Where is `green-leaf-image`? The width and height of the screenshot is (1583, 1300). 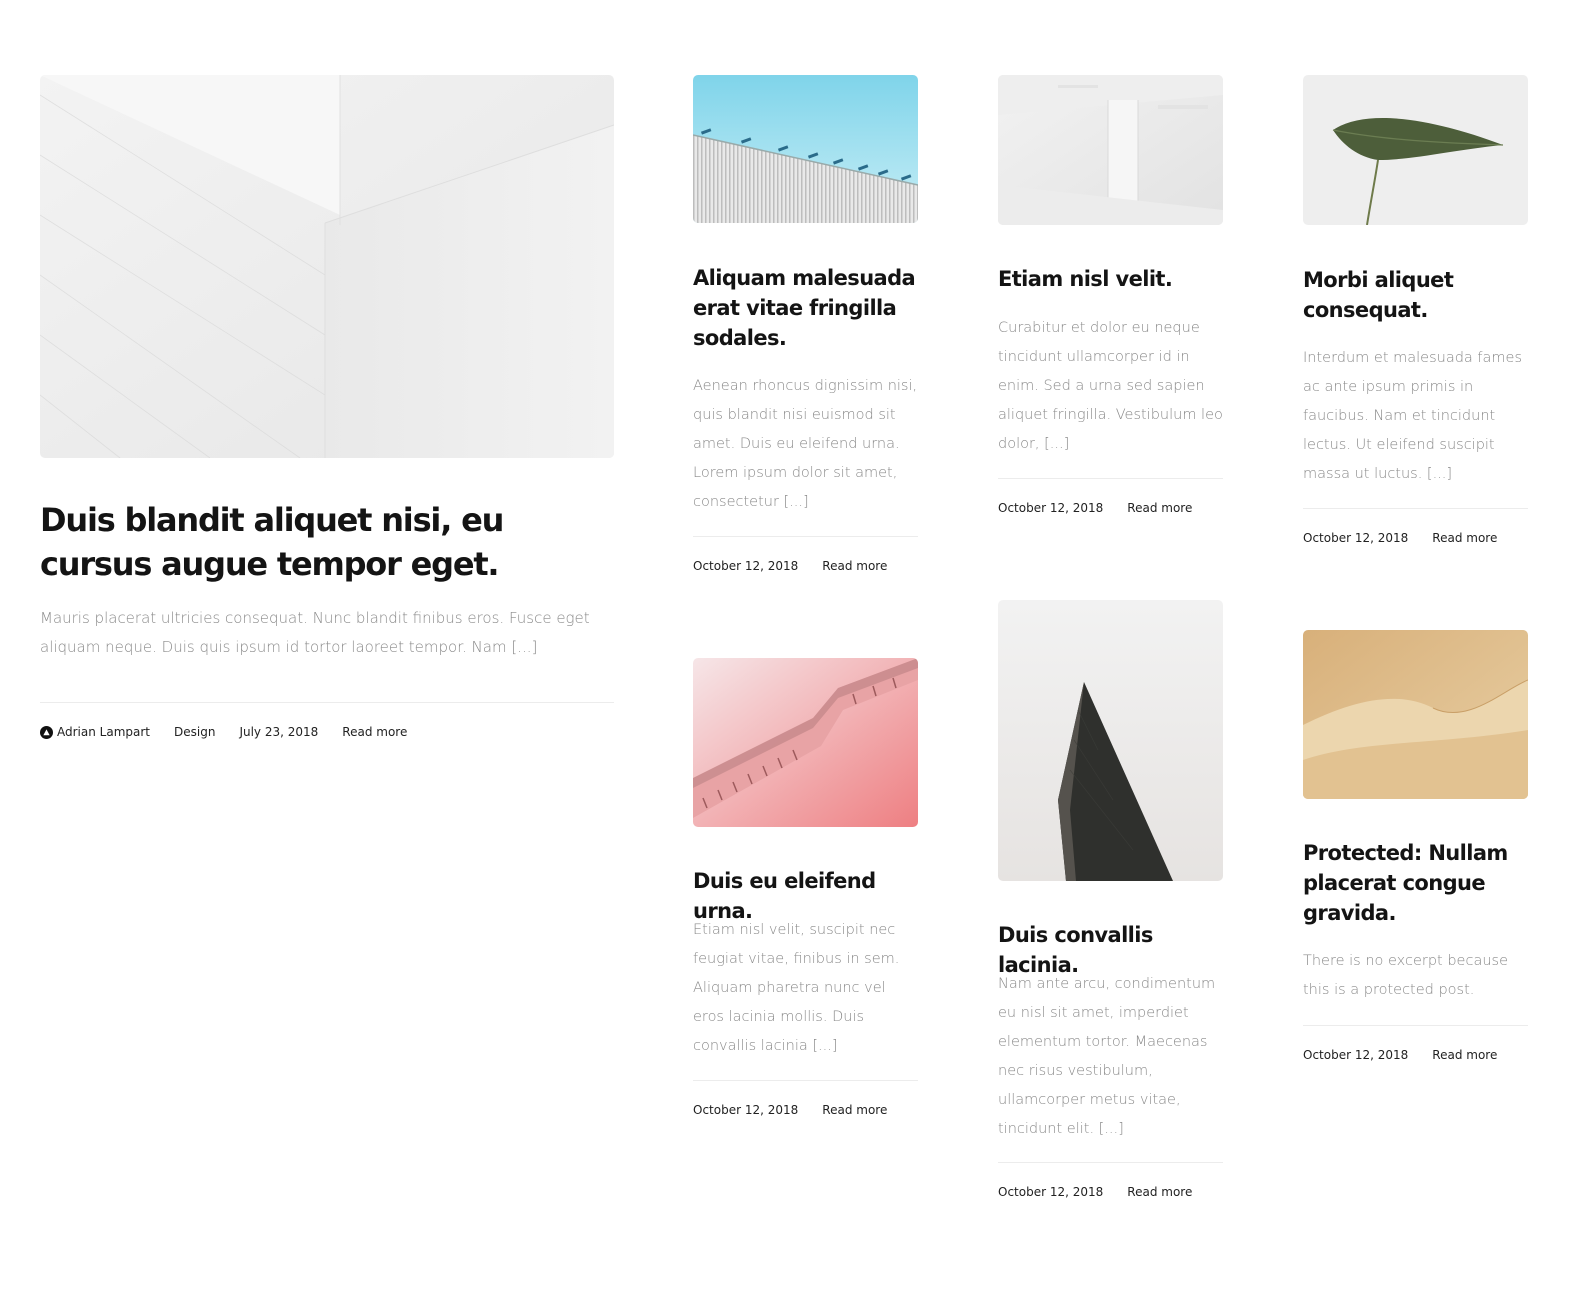
green-leaf-image is located at coordinates (1415, 150).